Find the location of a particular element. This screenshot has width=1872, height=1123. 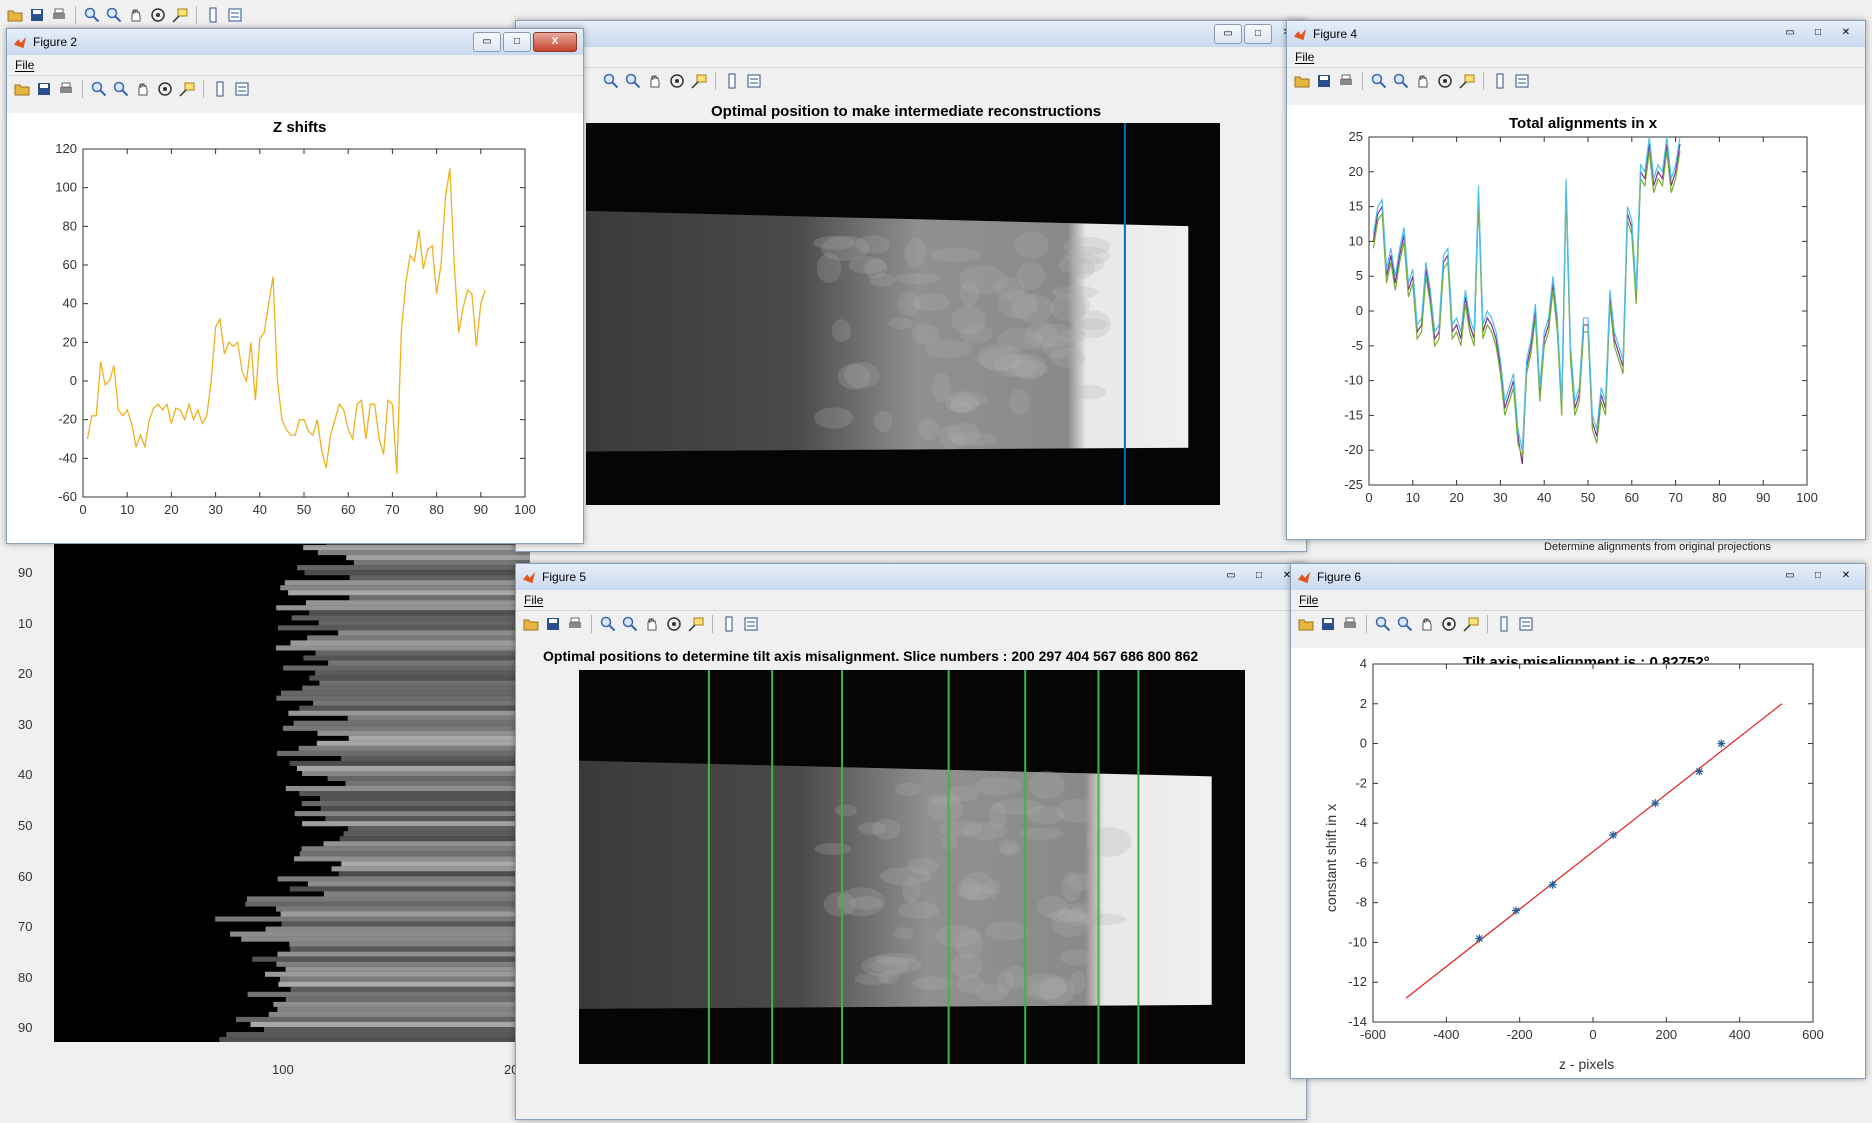

figure4-titlebar: Figure 4 ▭ □ ✕ is located at coordinates (1576, 34).